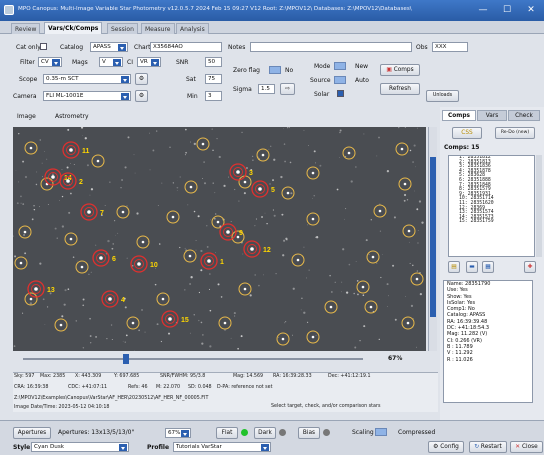 This screenshot has width=544, height=455. Describe the element at coordinates (49, 447) in the screenshot. I see `style-value: Cyan Dusk` at that location.